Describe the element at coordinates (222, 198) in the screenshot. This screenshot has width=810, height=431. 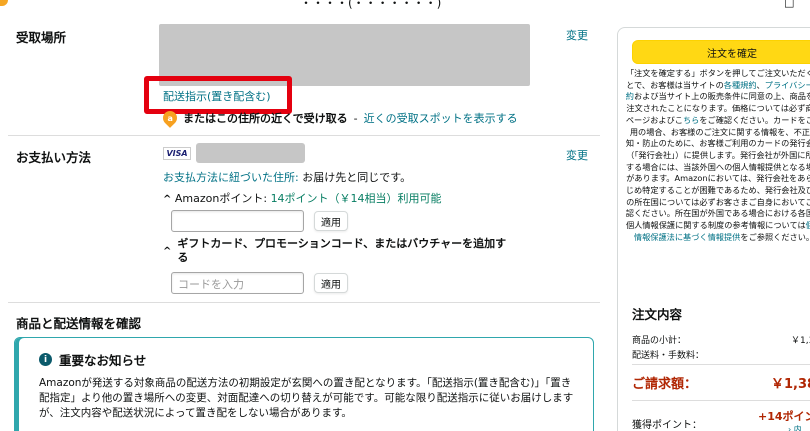
I see `points-prefix: Amazonポイント:` at that location.